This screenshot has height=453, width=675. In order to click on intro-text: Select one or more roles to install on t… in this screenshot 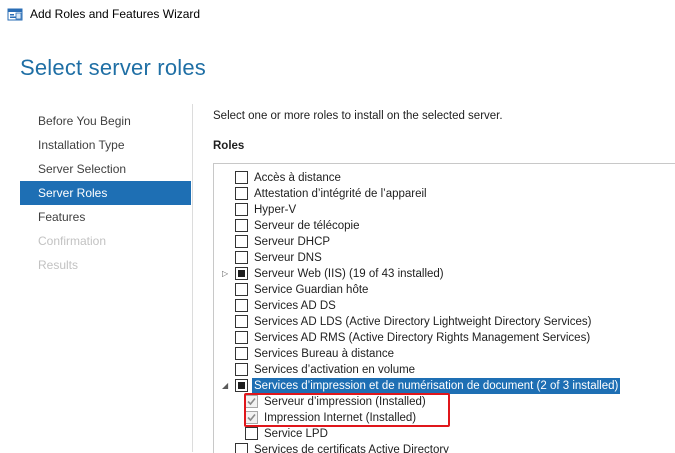, I will do `click(358, 116)`.